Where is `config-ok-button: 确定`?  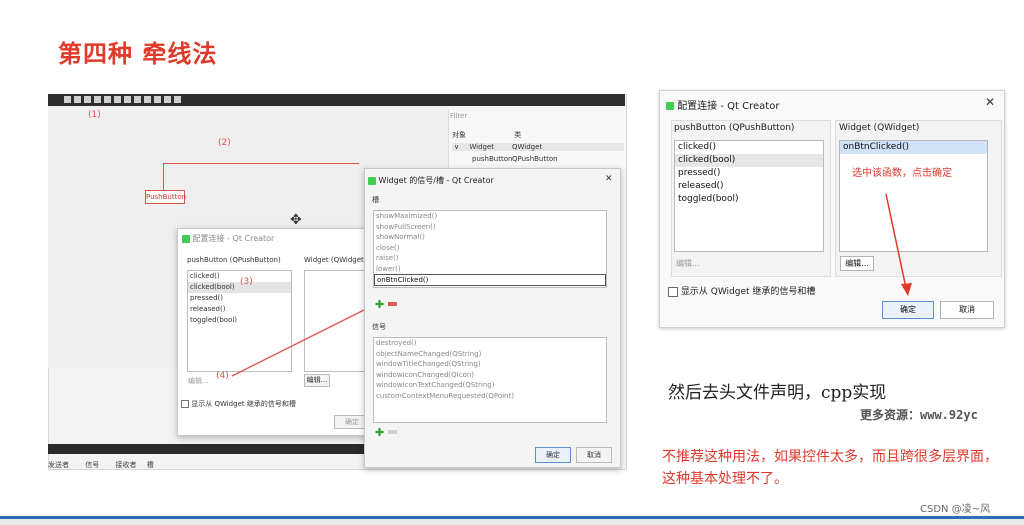 config-ok-button: 确定 is located at coordinates (908, 310).